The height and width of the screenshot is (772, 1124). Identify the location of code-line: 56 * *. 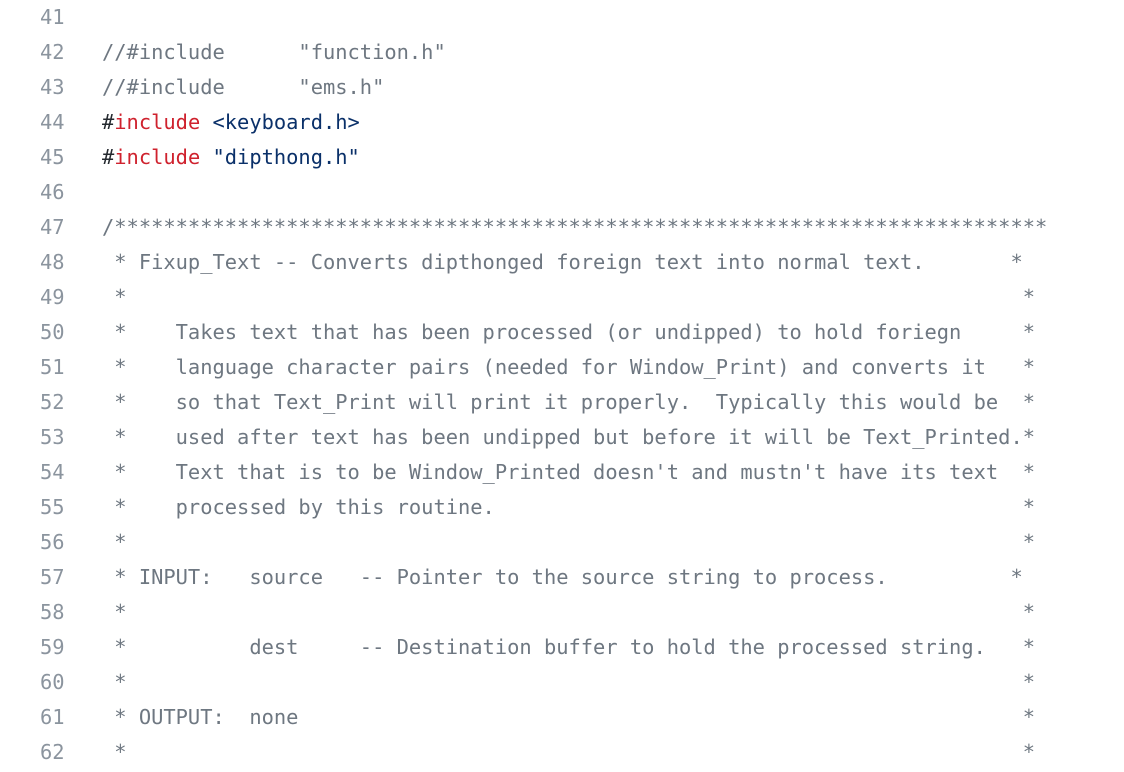
(562, 542).